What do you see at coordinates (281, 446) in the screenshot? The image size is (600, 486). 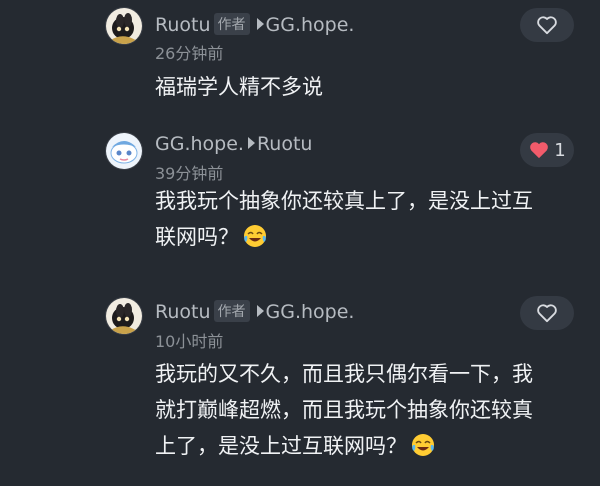 I see `comment-text-line: 上了，是没上过互联网吗？` at bounding box center [281, 446].